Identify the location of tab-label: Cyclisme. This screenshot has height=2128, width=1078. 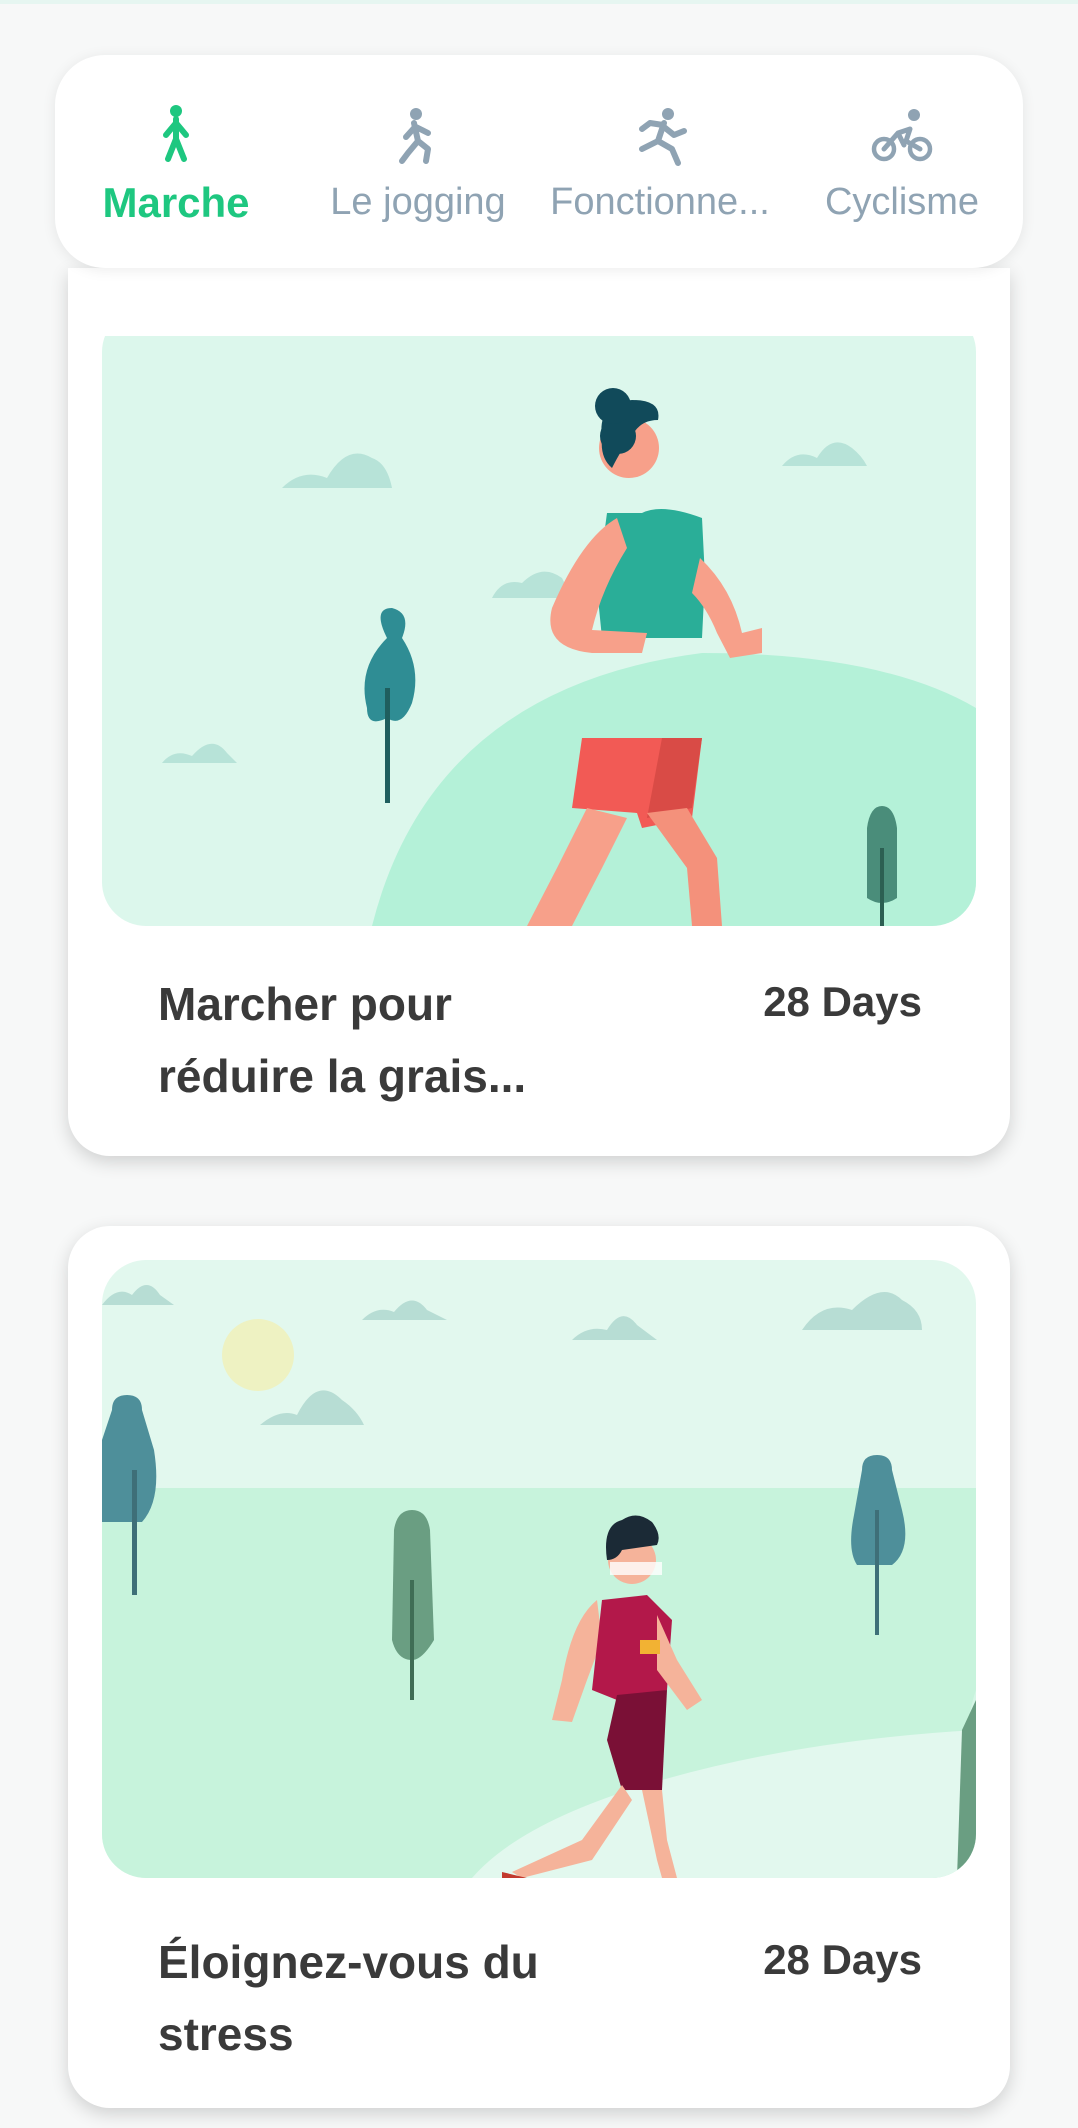
(902, 202).